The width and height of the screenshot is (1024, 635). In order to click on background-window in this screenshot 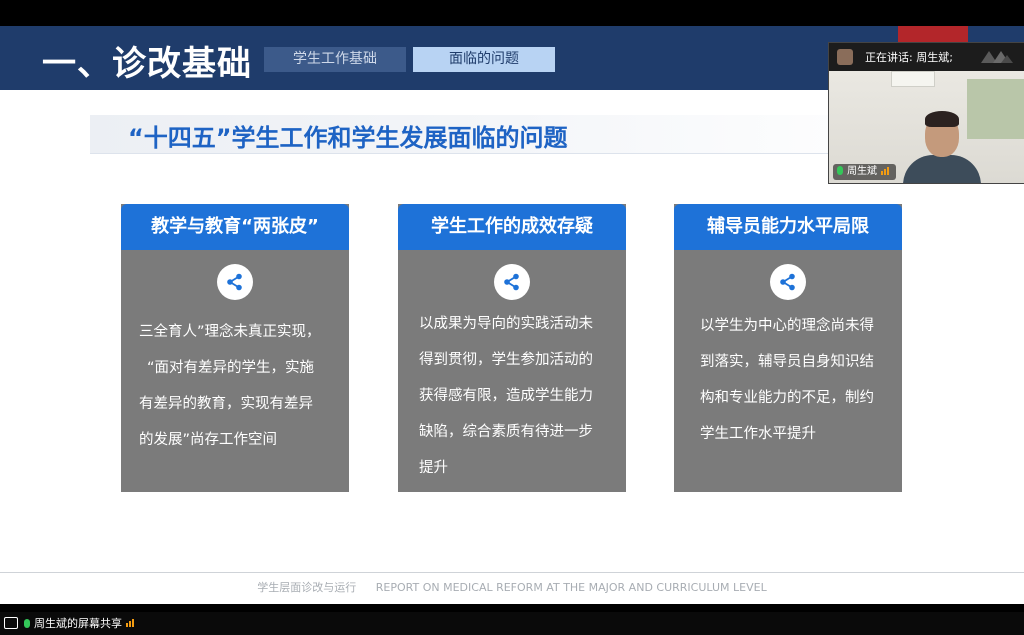, I will do `click(995, 109)`.